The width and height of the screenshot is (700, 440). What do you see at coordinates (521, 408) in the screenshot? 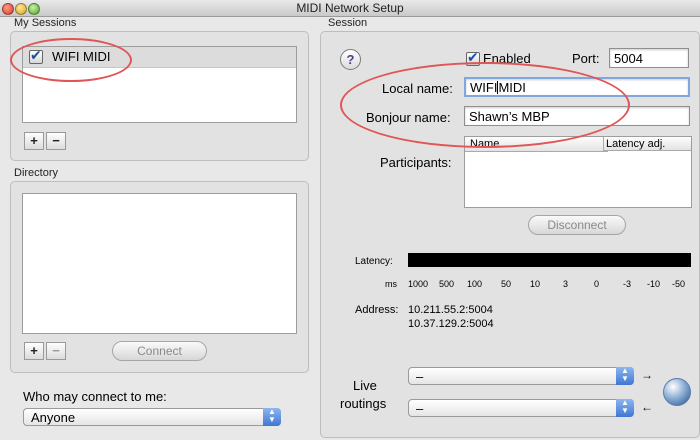
I see `routing-select-2: – ▲ ▼` at bounding box center [521, 408].